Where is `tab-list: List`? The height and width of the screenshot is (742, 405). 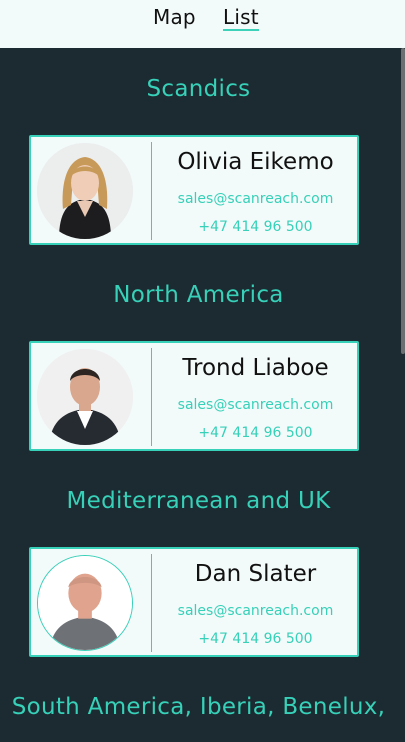 tab-list: List is located at coordinates (241, 18).